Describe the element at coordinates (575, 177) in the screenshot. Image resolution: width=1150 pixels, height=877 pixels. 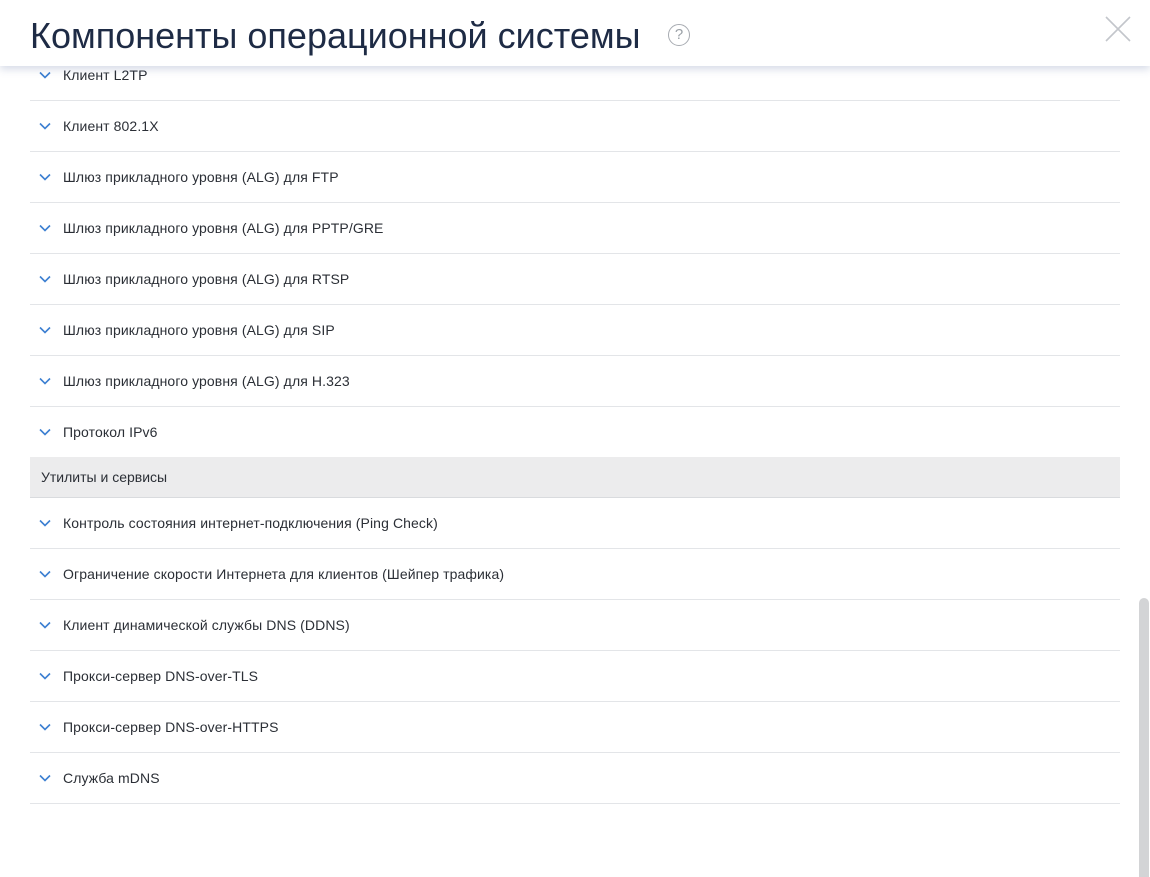
I see `list-item-alg-ftp: Шлюз прикладного уровня (ALG) для FTP` at that location.